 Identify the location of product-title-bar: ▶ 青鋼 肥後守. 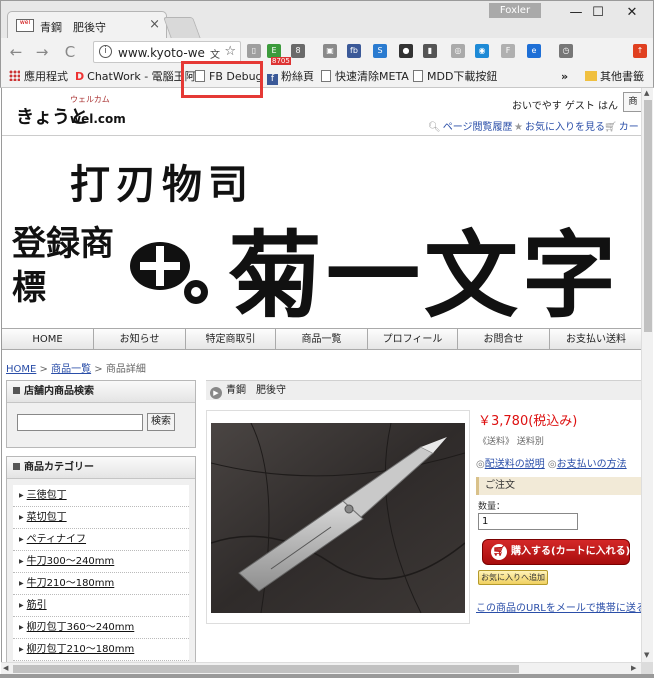
(424, 390).